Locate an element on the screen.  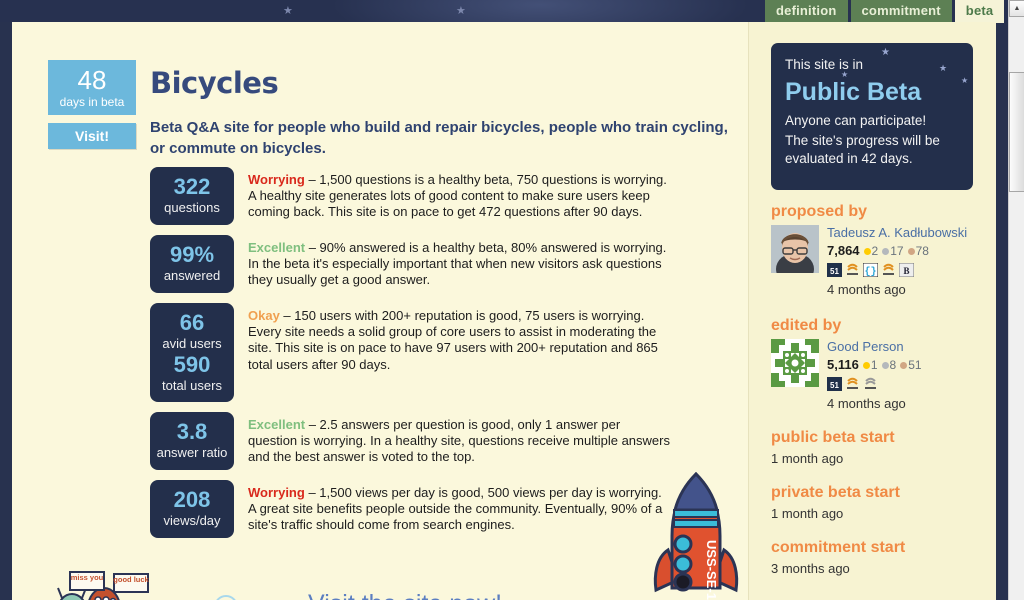
stat-number: 208 is located at coordinates (192, 499).